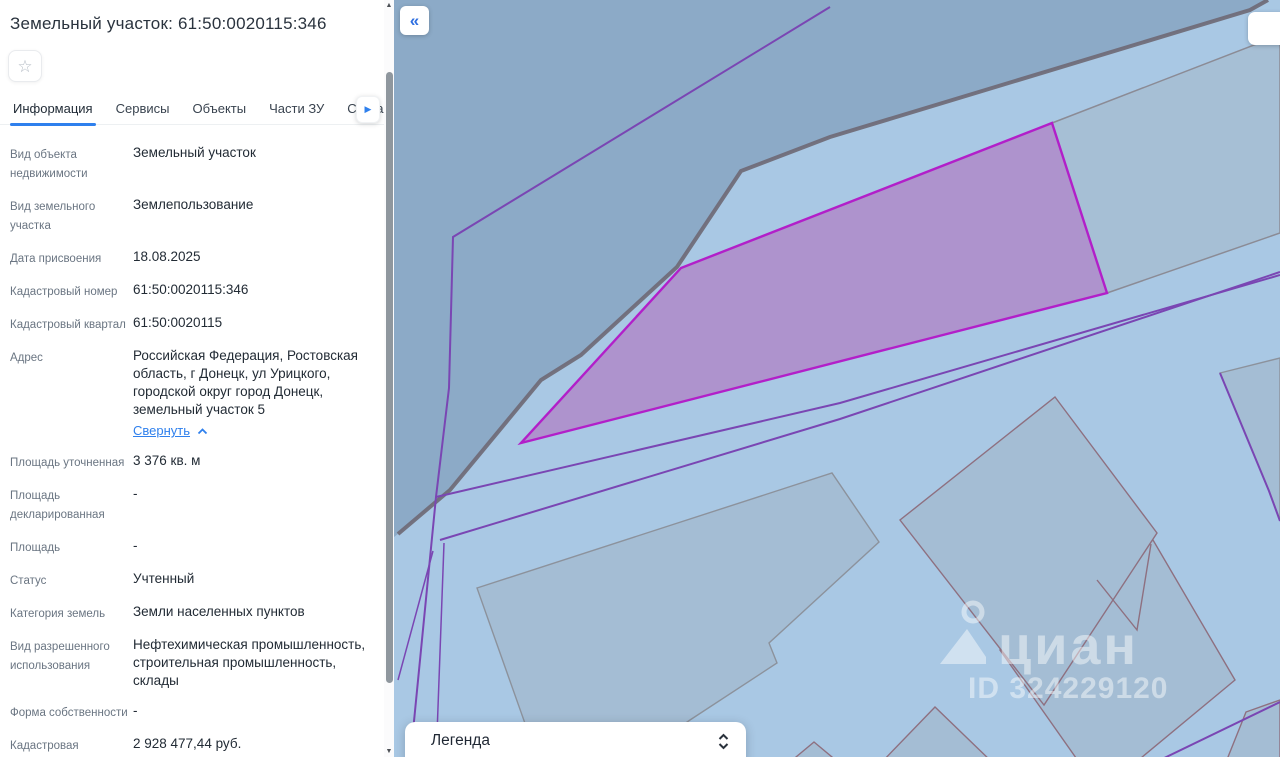 The width and height of the screenshot is (1280, 757). I want to click on field-row: Площадь уточненная 3 376 кв. м, so click(190, 462).